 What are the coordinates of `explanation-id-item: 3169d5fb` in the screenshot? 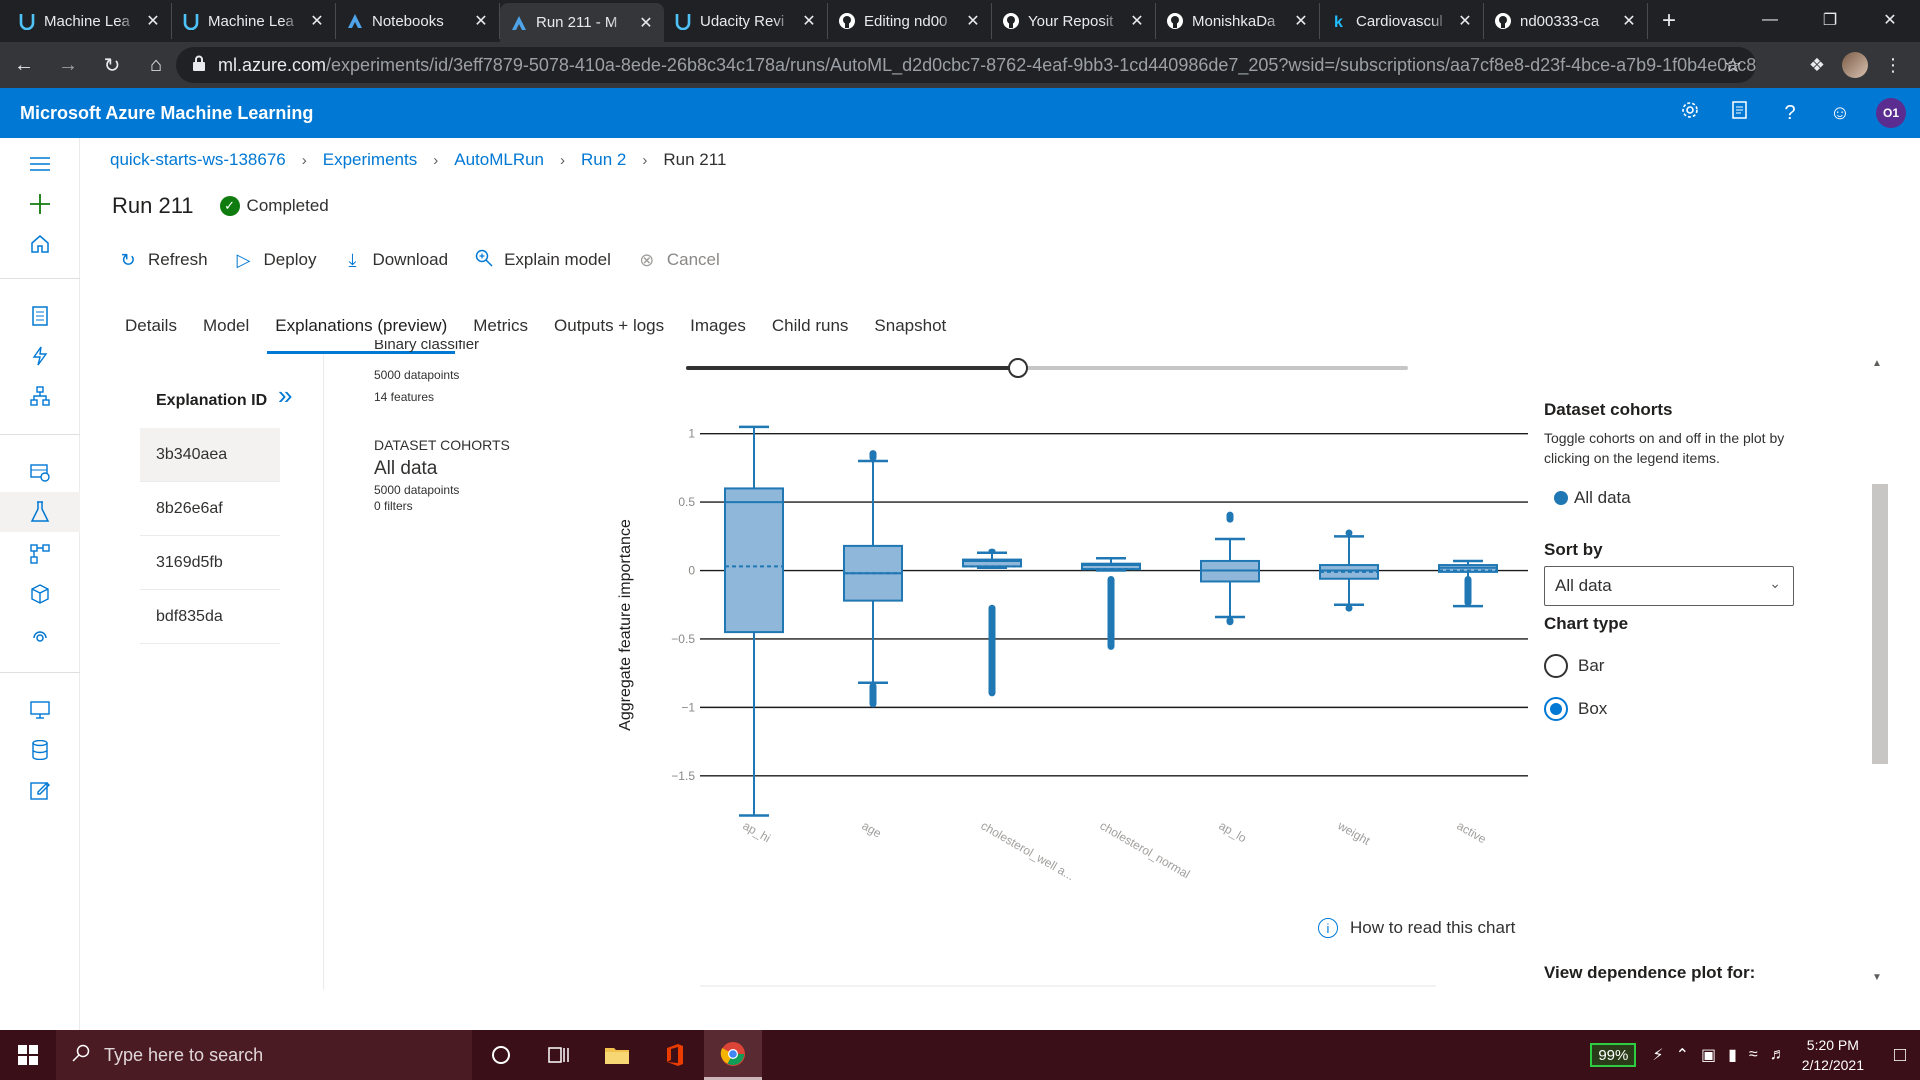 It's located at (210, 563).